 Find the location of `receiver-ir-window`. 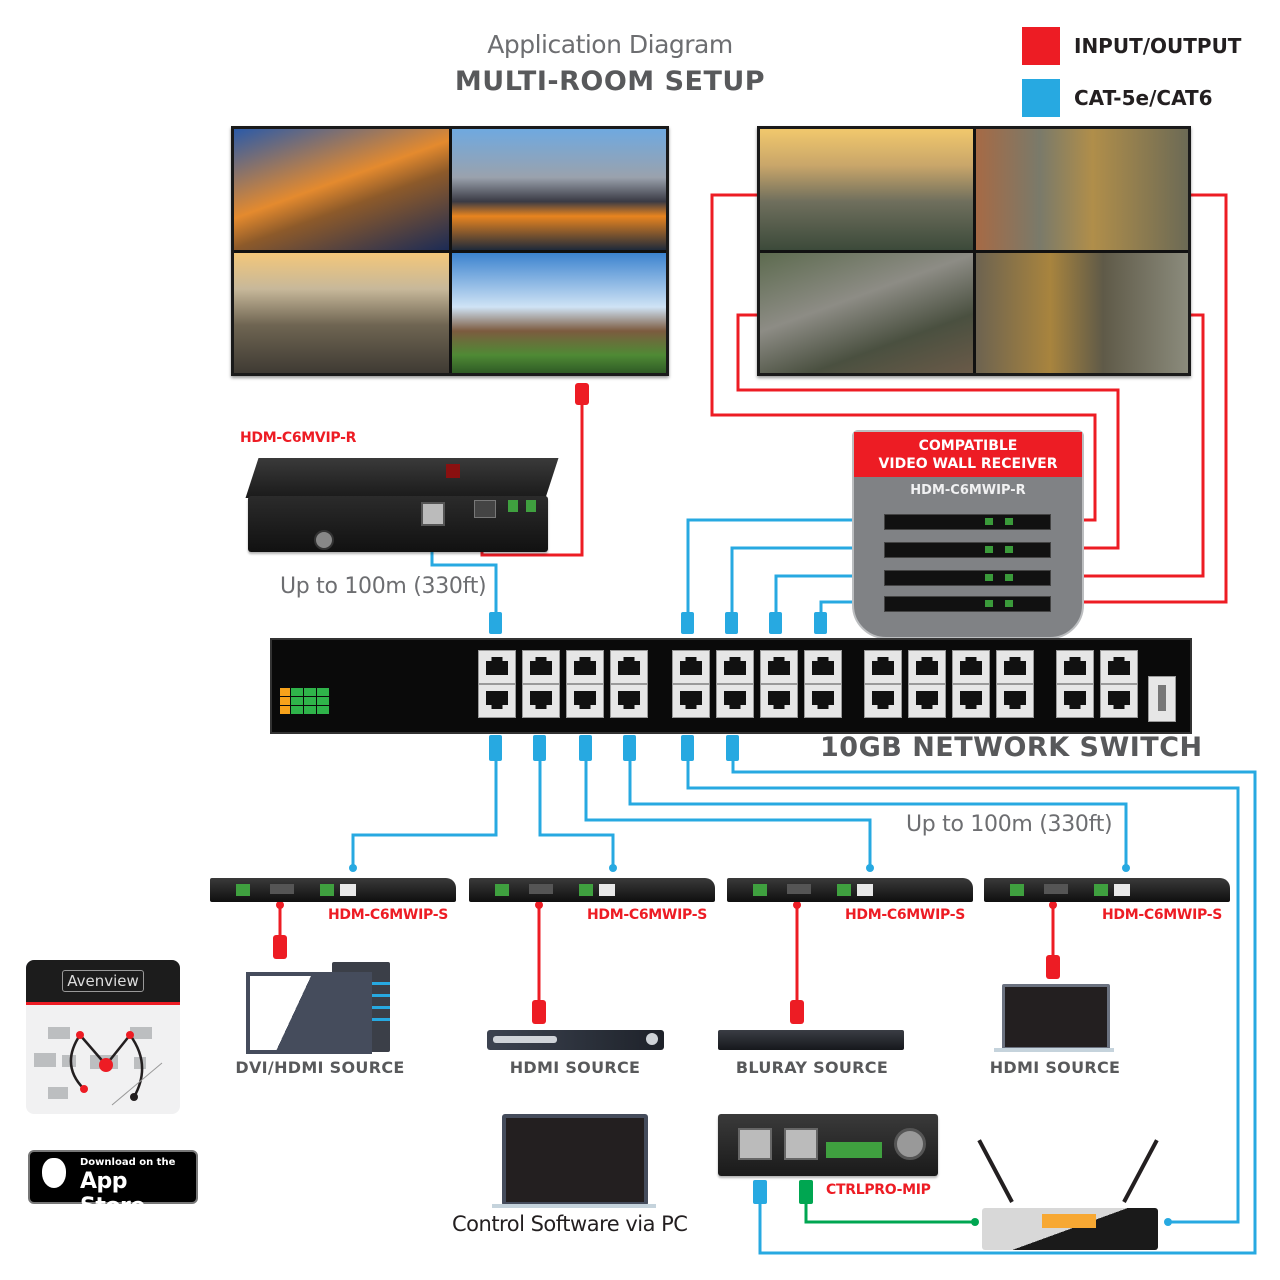

receiver-ir-window is located at coordinates (453, 471).